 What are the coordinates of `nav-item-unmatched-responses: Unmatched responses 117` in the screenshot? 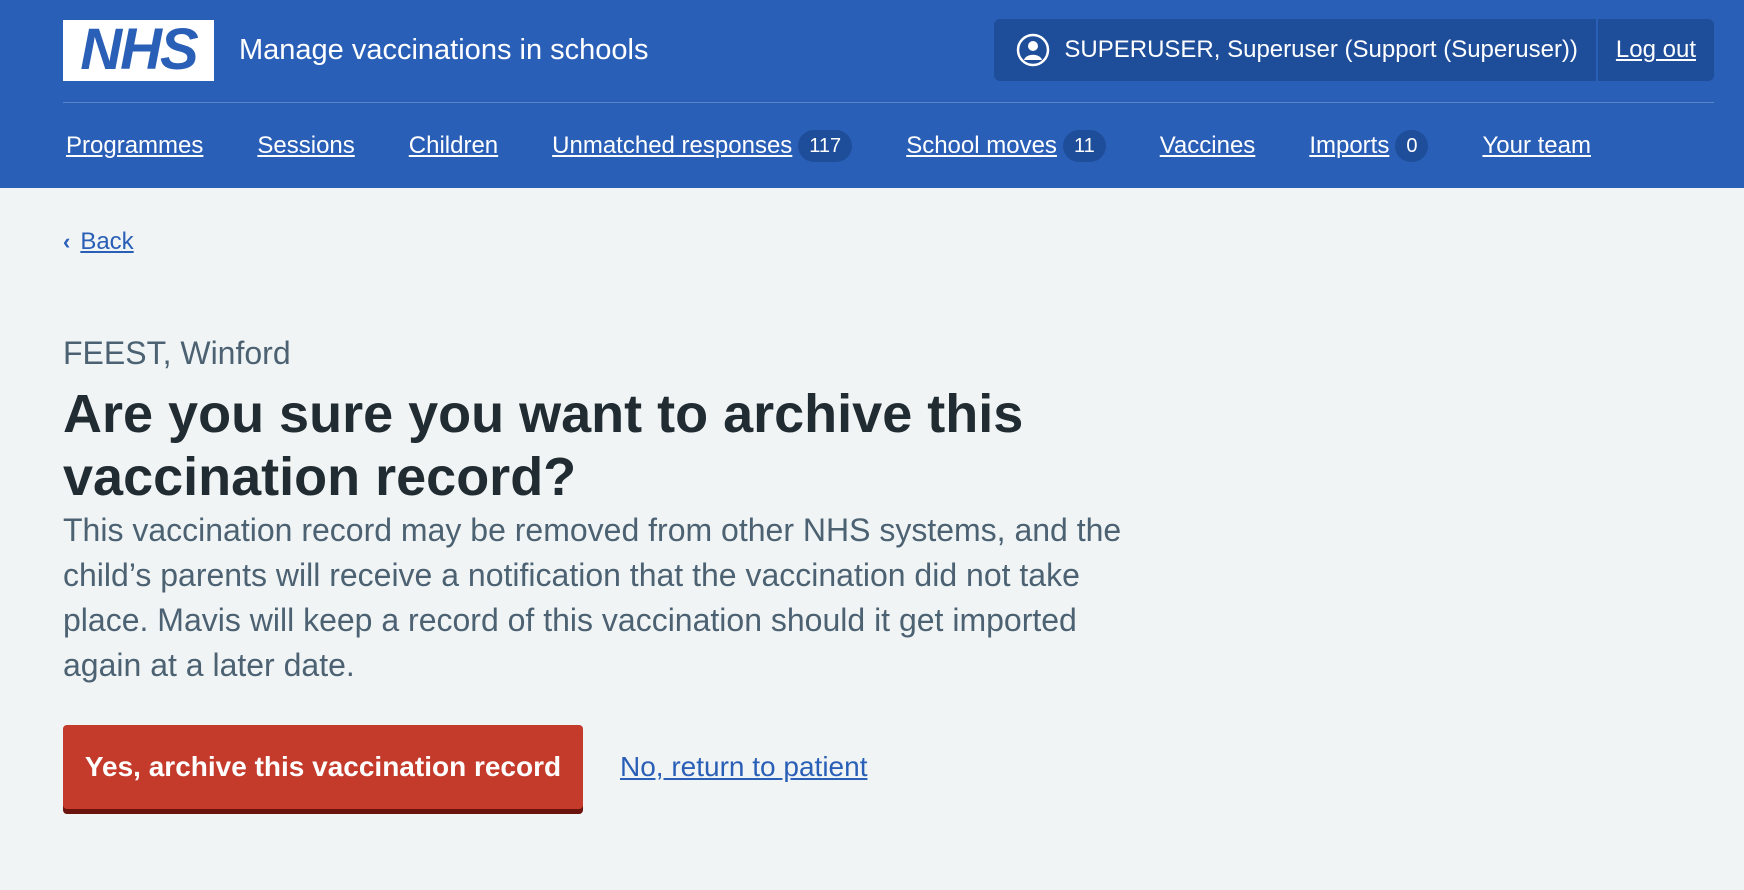 It's located at (702, 146).